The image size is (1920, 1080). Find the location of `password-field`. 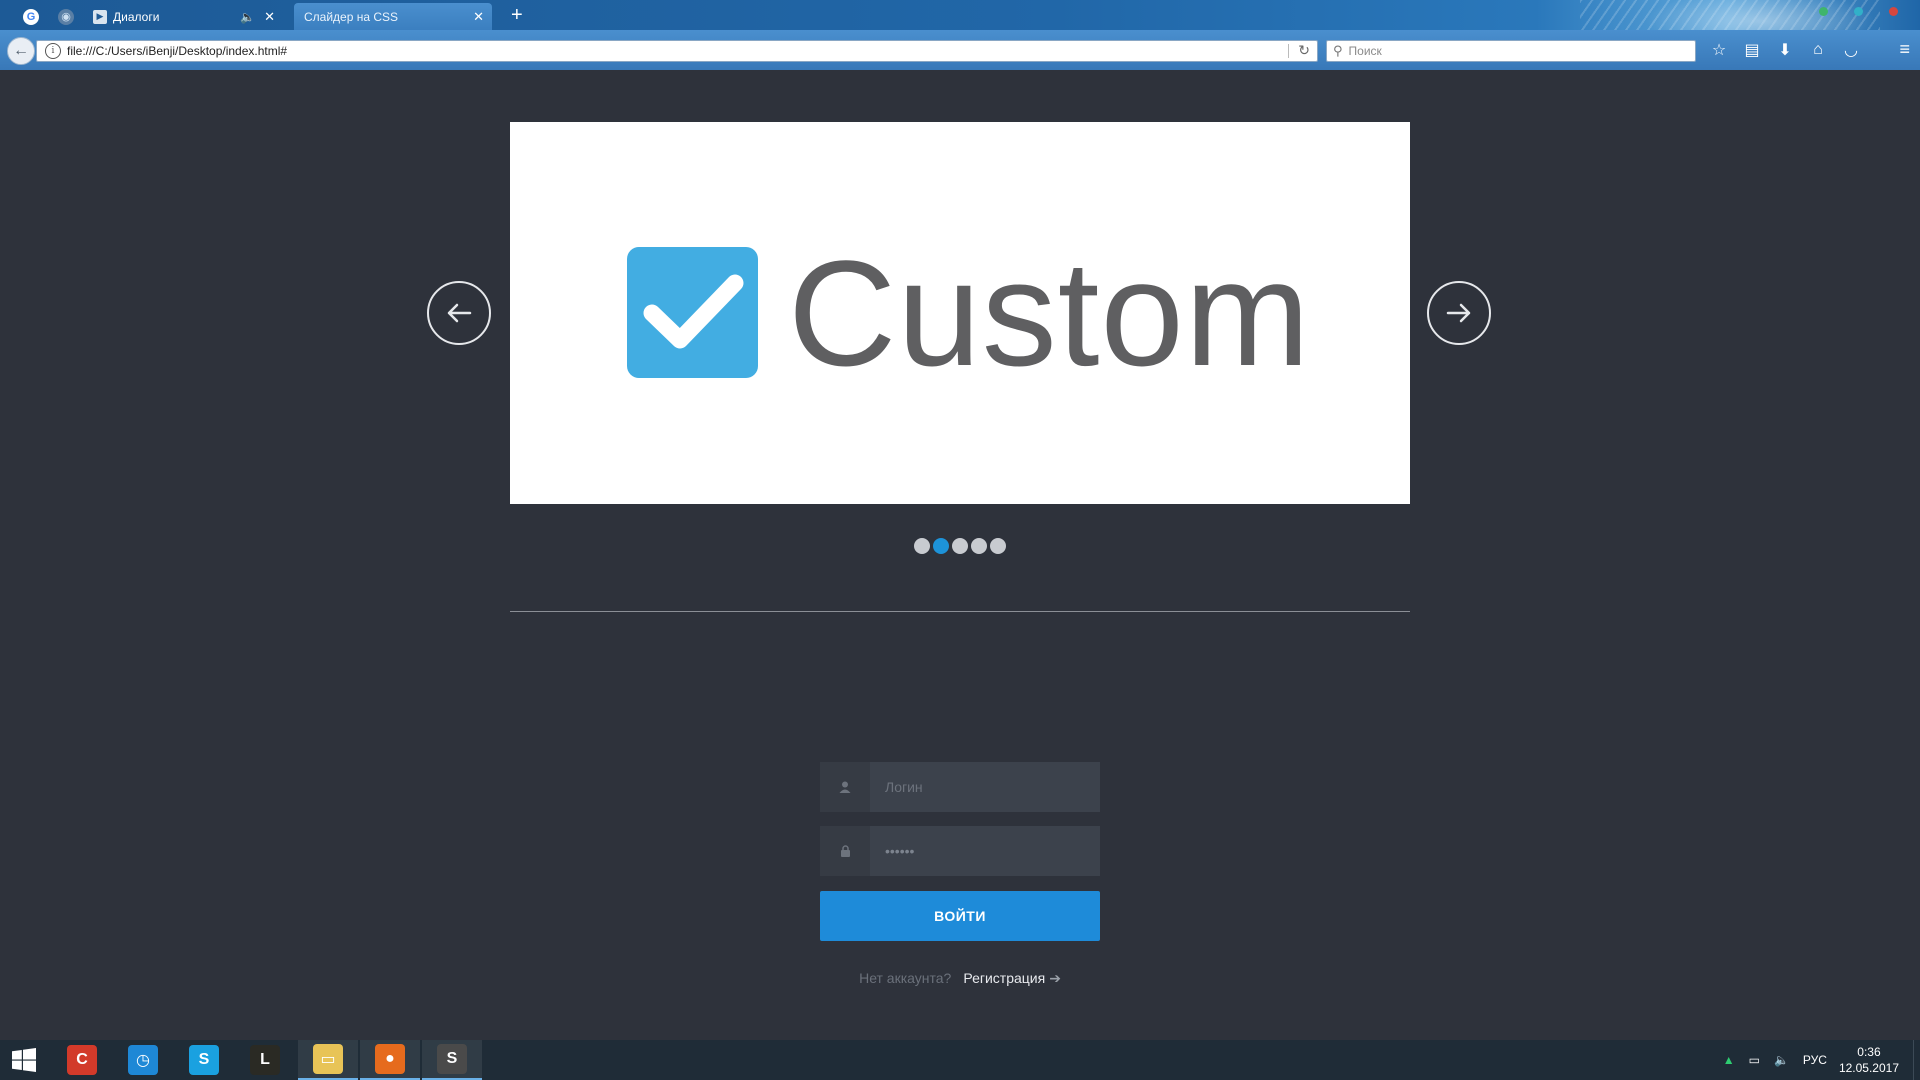

password-field is located at coordinates (960, 851).